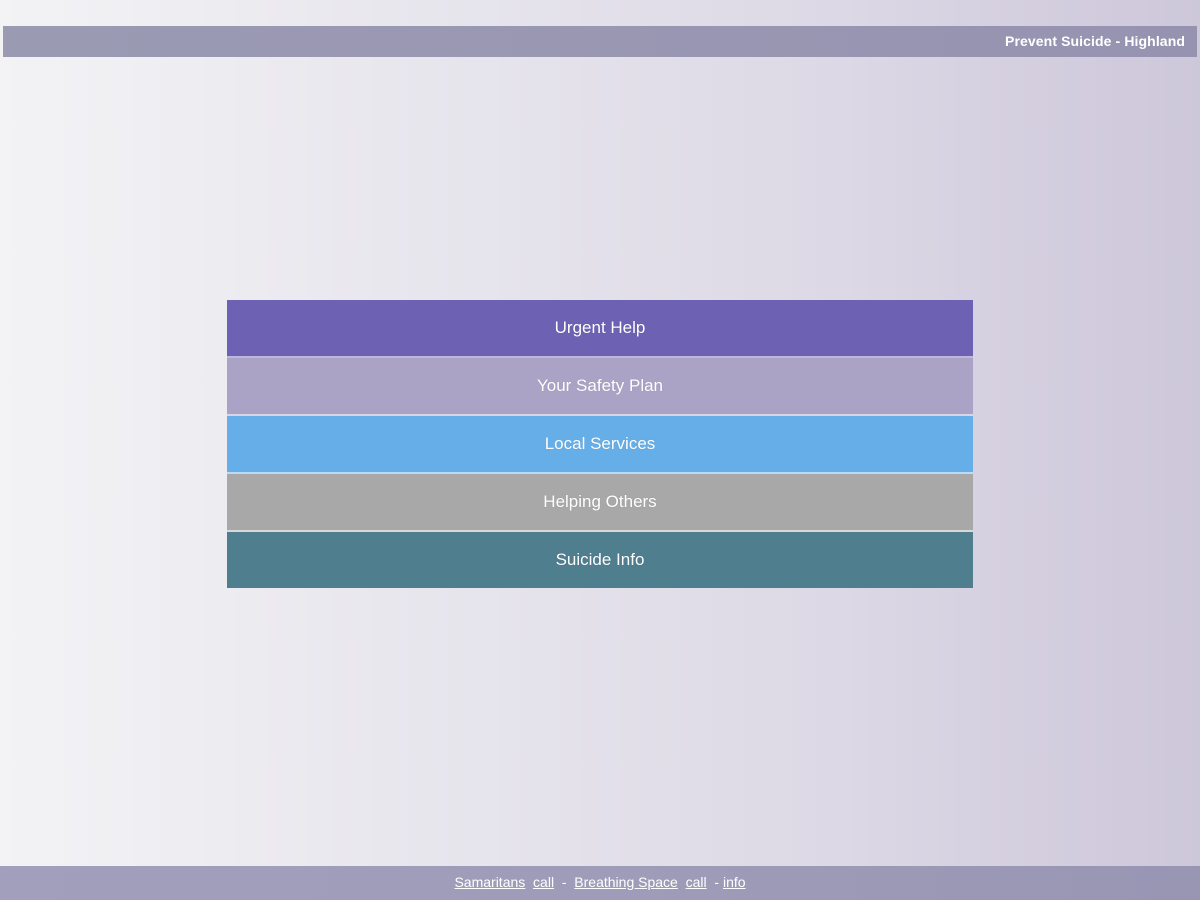  I want to click on samaritans-link: Samaritans, so click(489, 882).